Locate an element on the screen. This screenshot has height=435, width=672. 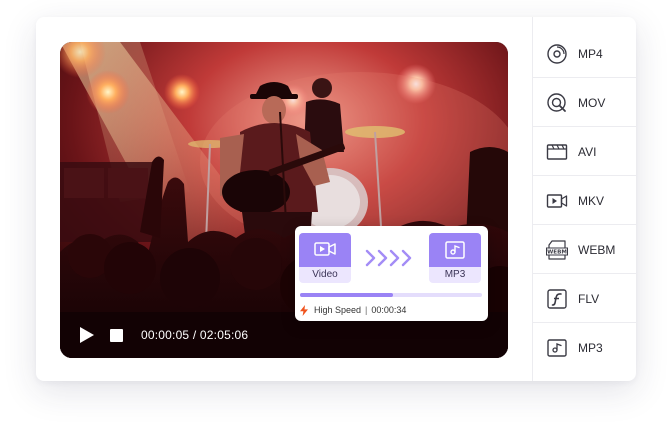
format-name: MP3 is located at coordinates (590, 347).